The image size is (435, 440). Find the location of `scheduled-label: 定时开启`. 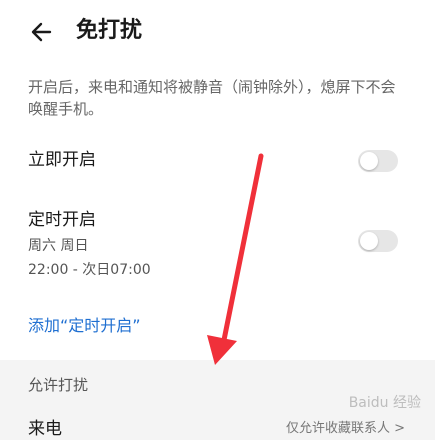

scheduled-label: 定时开启 is located at coordinates (62, 220).